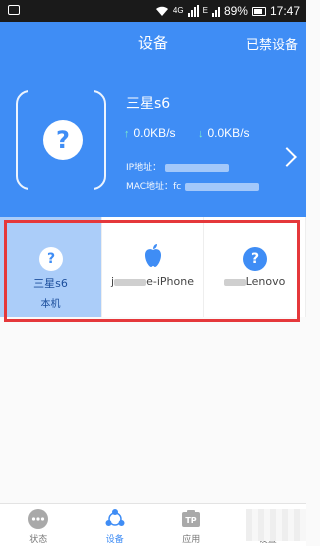 The height and width of the screenshot is (546, 320). Describe the element at coordinates (215, 11) in the screenshot. I see `signal-2-icon` at that location.